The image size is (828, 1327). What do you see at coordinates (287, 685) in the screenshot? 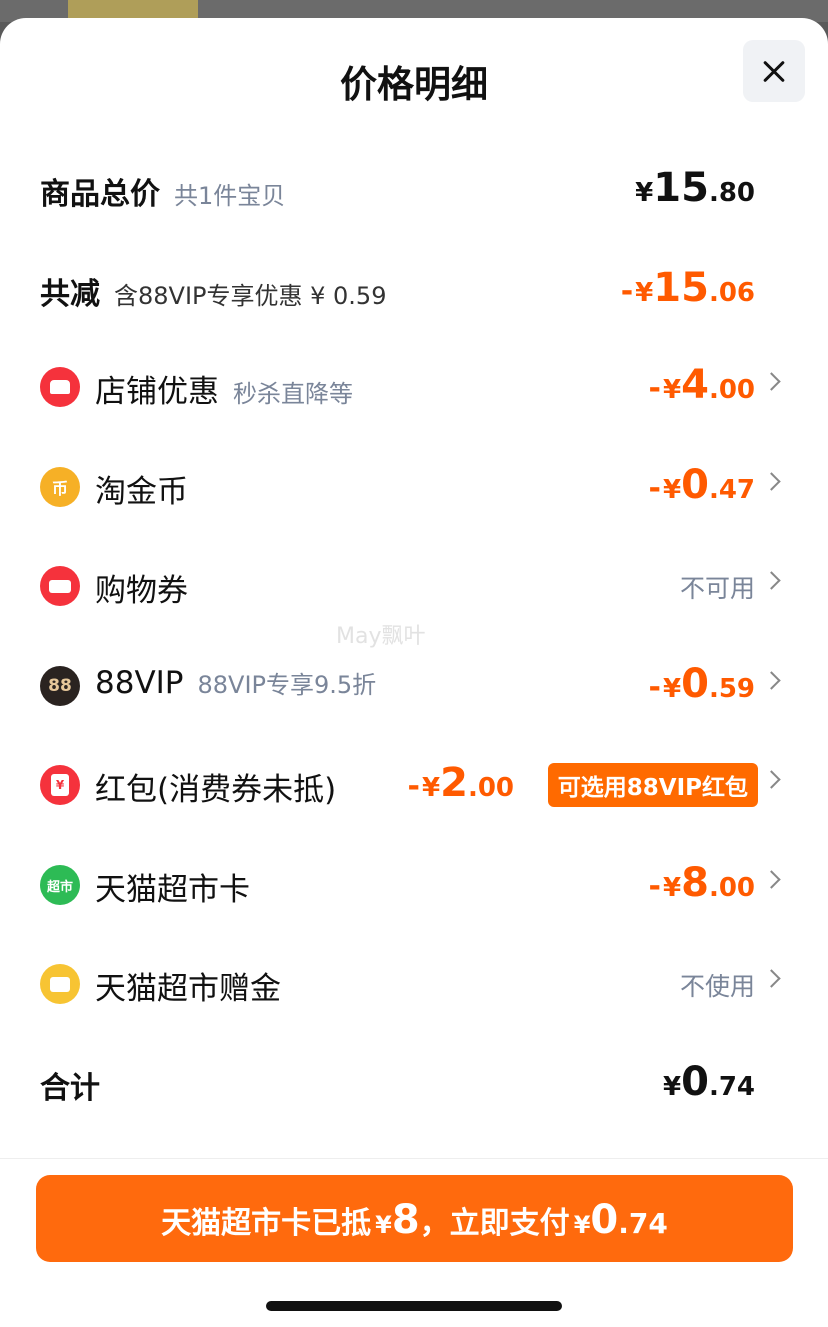
I see `vip-note: 88VIP专享9.5折` at bounding box center [287, 685].